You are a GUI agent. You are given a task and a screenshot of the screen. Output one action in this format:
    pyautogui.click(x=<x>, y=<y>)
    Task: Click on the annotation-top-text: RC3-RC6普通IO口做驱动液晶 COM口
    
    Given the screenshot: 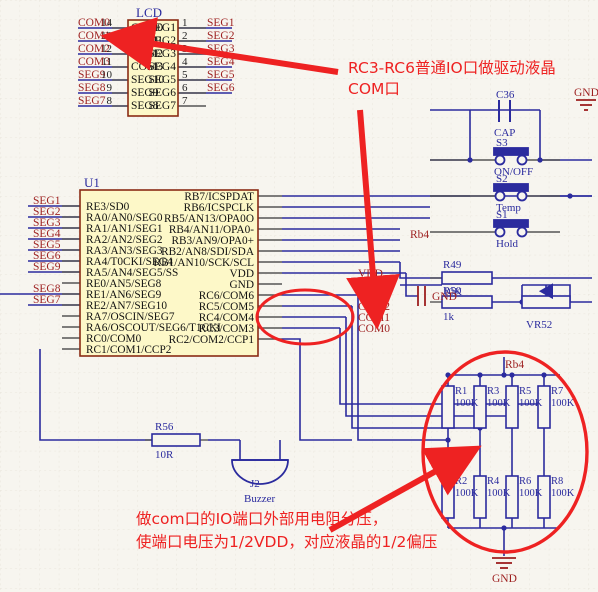 What is the action you would take?
    pyautogui.click(x=472, y=79)
    